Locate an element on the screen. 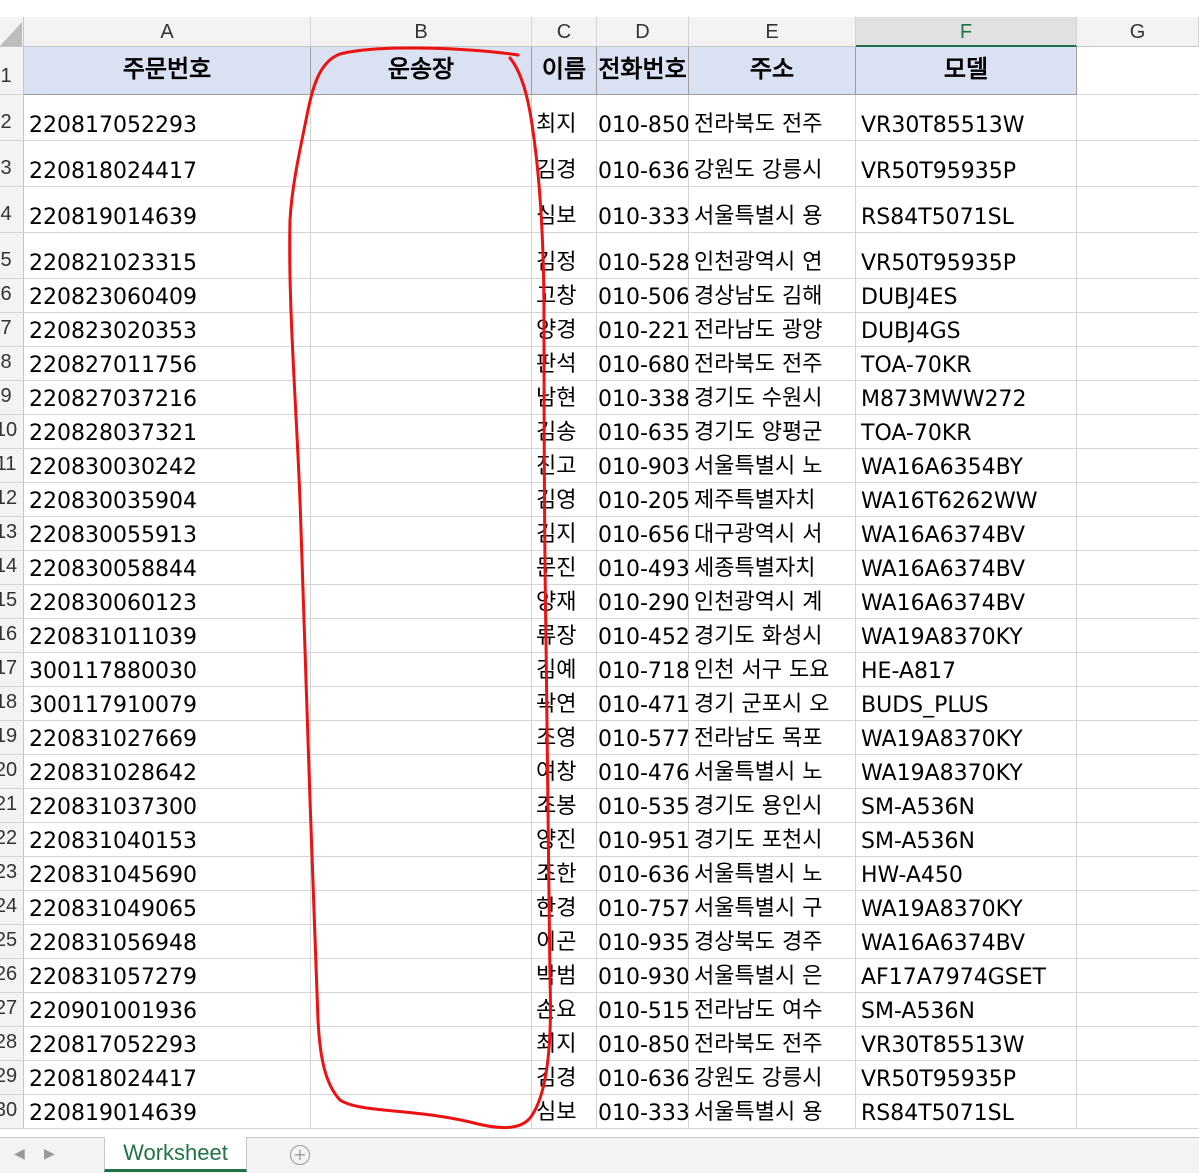 Image resolution: width=1199 pixels, height=1173 pixels. cell-c7: 양경 is located at coordinates (564, 330).